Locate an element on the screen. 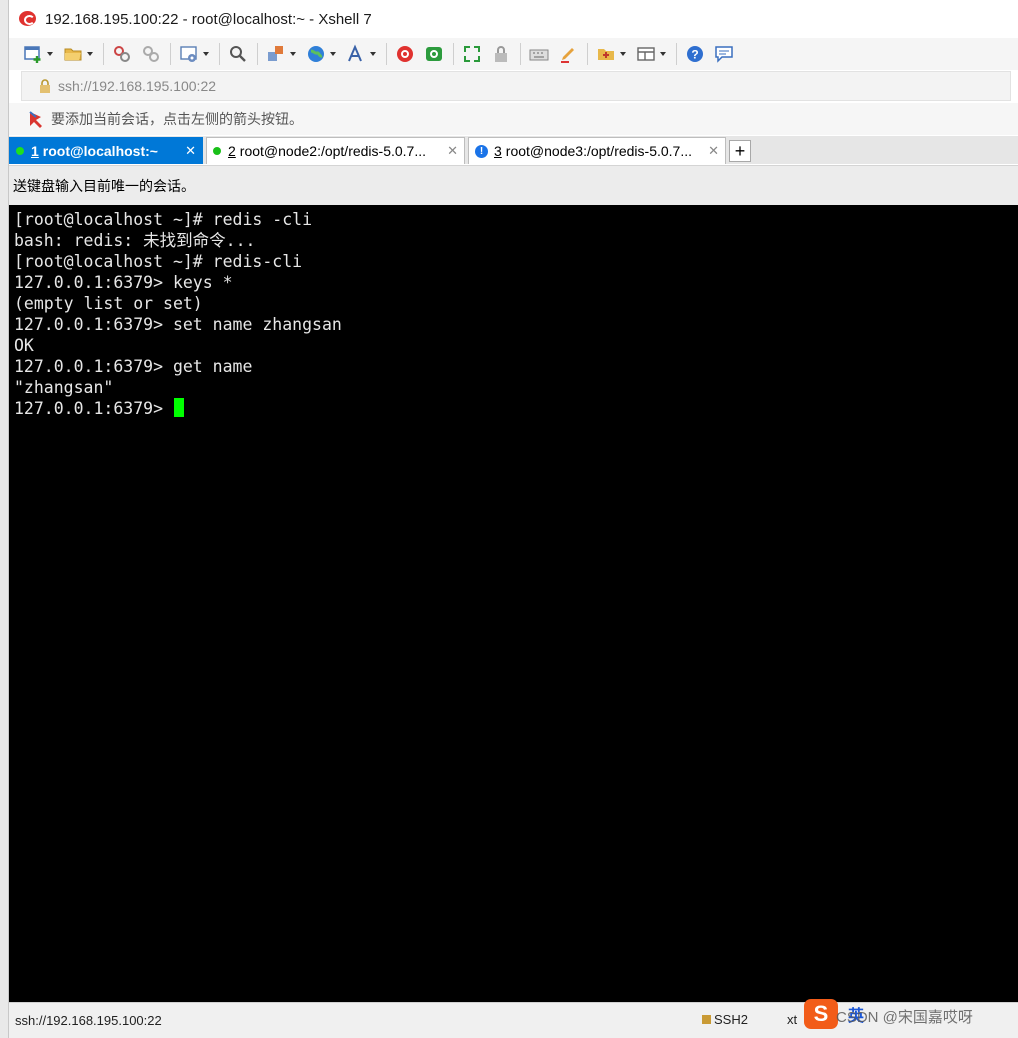 The height and width of the screenshot is (1038, 1018). terminal-line: "zhangsan" is located at coordinates (64, 387).